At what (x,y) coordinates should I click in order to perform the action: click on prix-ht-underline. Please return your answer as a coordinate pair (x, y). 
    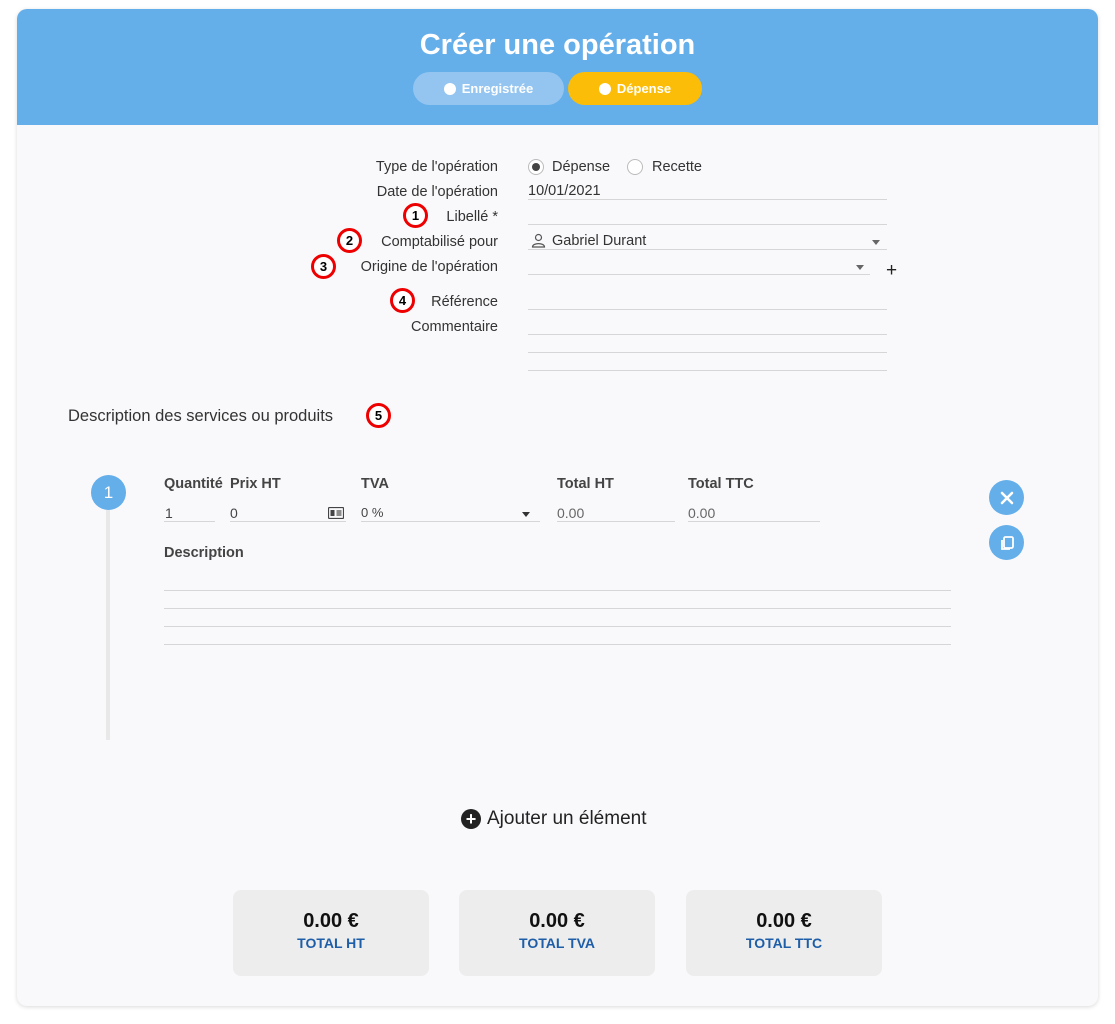
    Looking at the image, I should click on (288, 521).